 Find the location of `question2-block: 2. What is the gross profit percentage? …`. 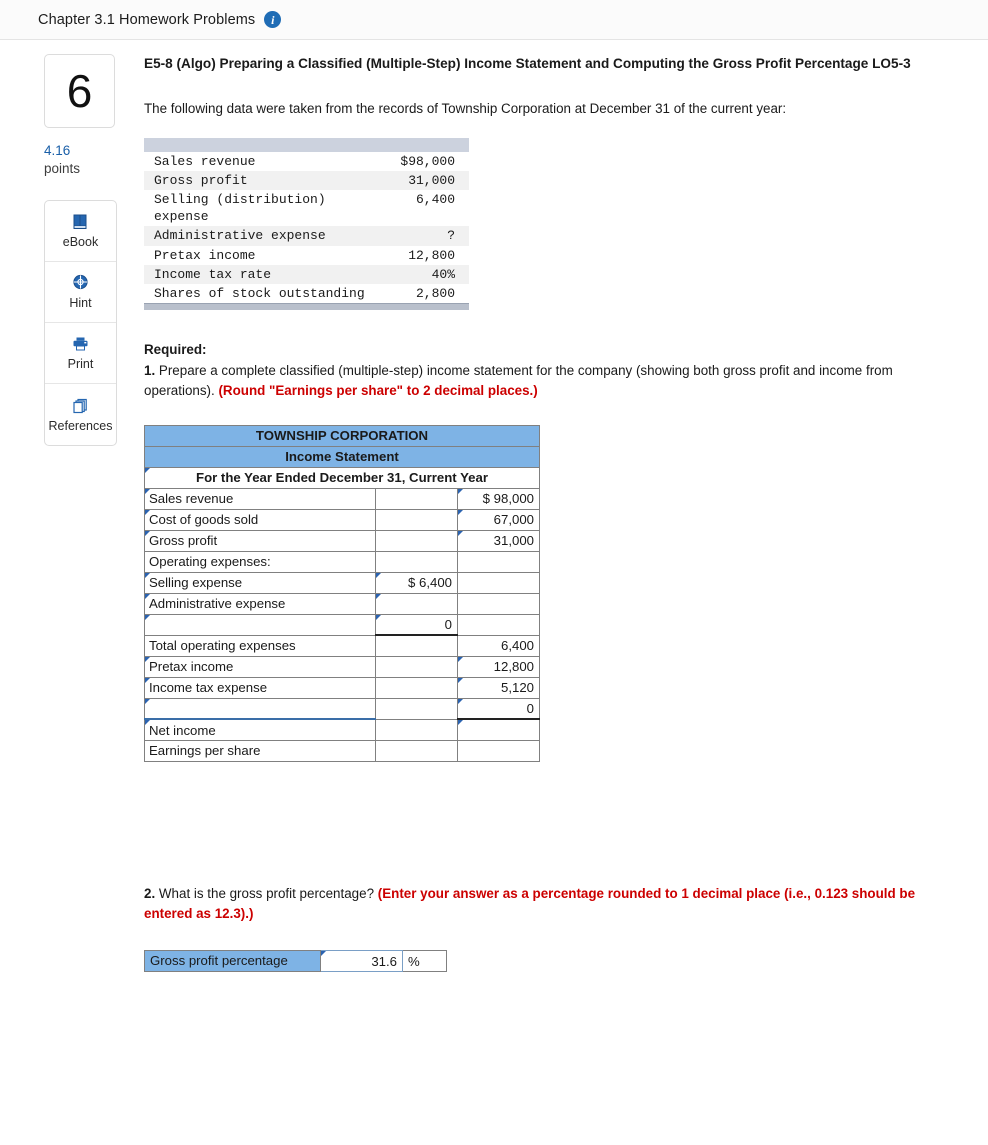

question2-block: 2. What is the gross profit percentage? … is located at coordinates (553, 904).